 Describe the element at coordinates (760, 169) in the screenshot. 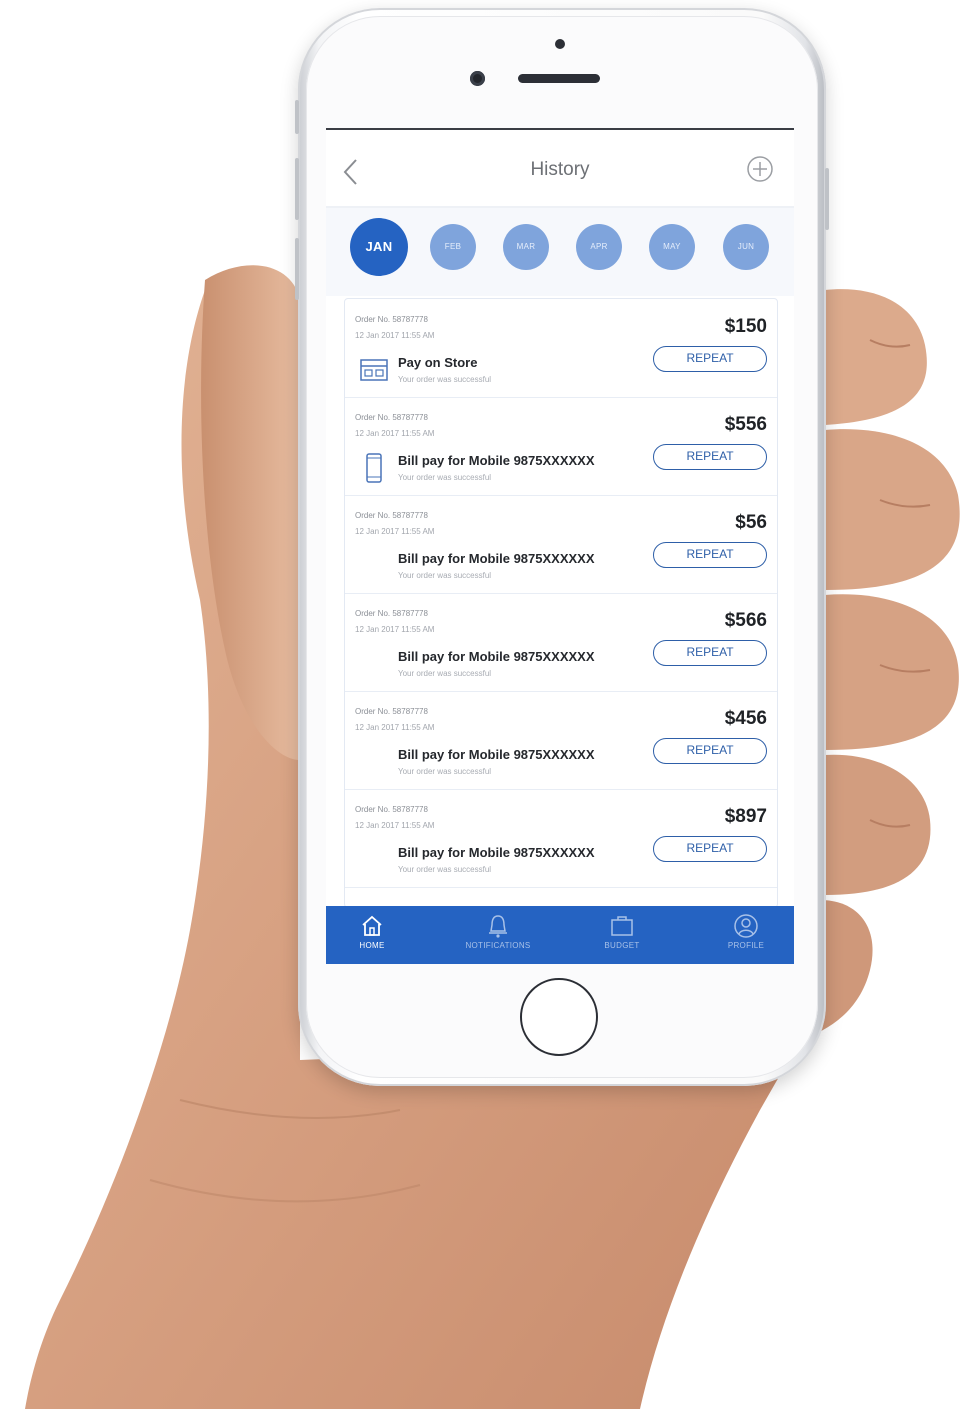

I see `add-circle-icon` at that location.